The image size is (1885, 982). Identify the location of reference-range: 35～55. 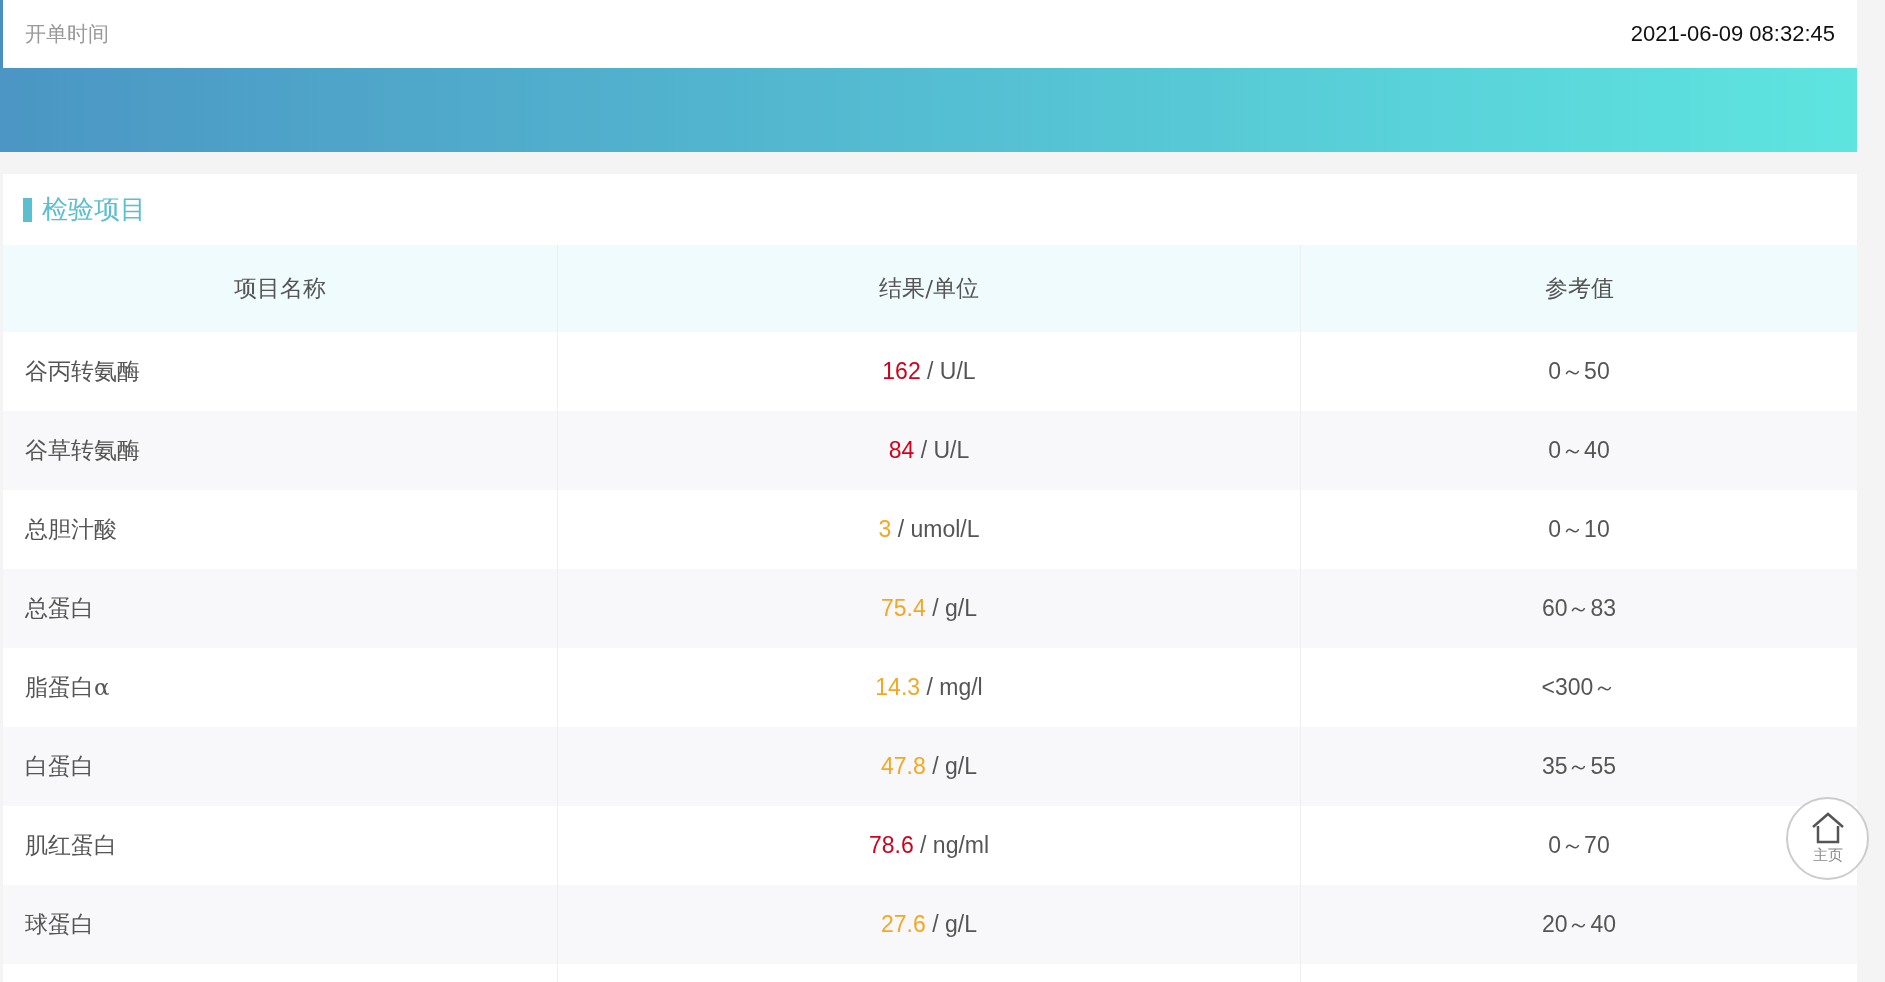
(1579, 766).